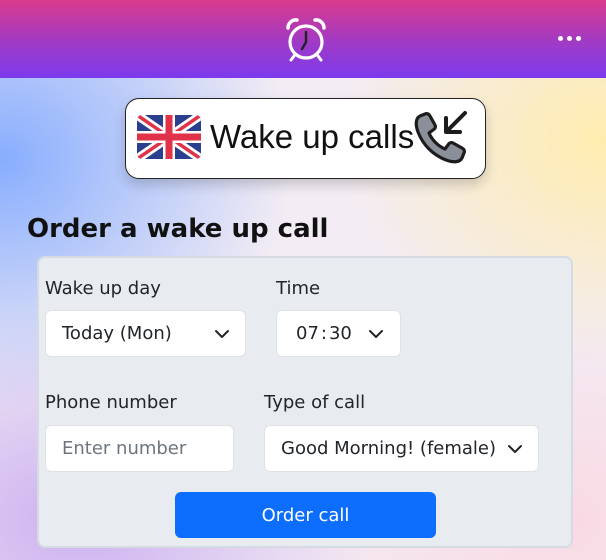 This screenshot has height=560, width=606. What do you see at coordinates (312, 136) in the screenshot?
I see `banner-title: Wake up calls` at bounding box center [312, 136].